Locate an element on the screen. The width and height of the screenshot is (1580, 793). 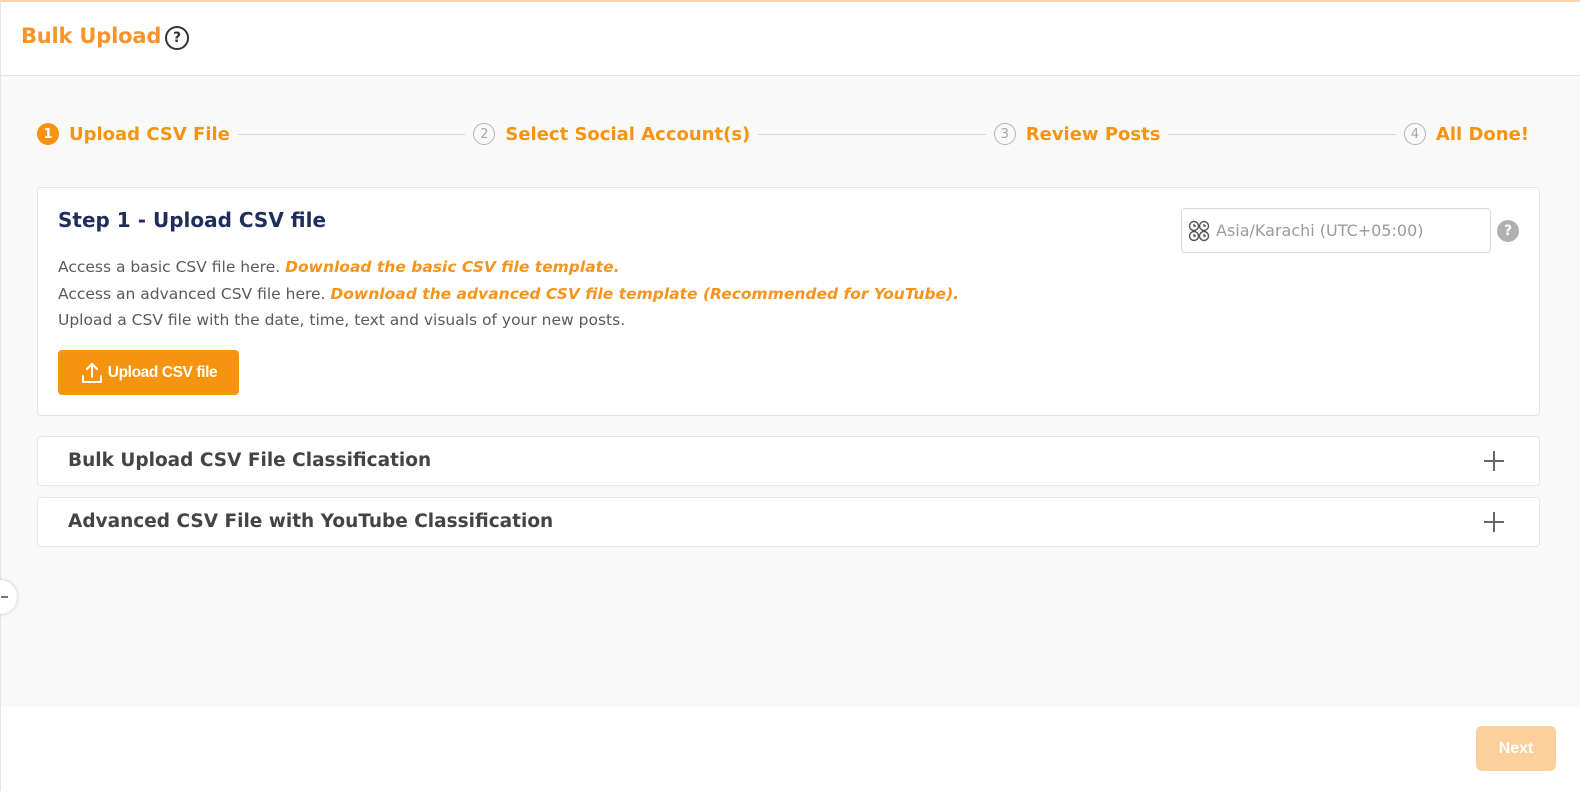
step-number-2: 2 is located at coordinates (484, 134).